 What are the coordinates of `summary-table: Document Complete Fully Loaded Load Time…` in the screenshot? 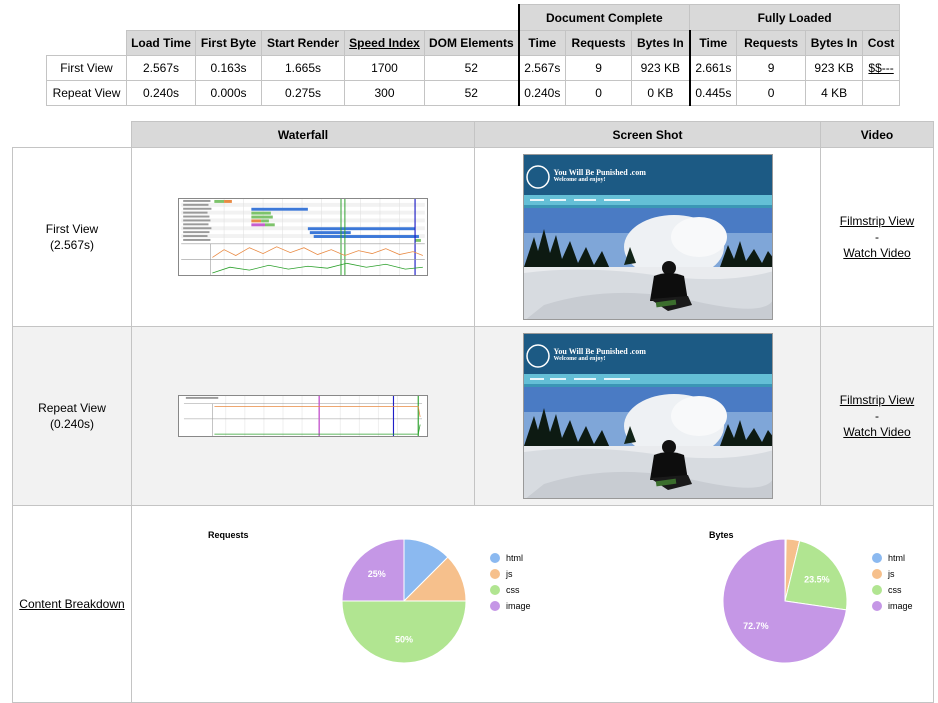 It's located at (473, 55).